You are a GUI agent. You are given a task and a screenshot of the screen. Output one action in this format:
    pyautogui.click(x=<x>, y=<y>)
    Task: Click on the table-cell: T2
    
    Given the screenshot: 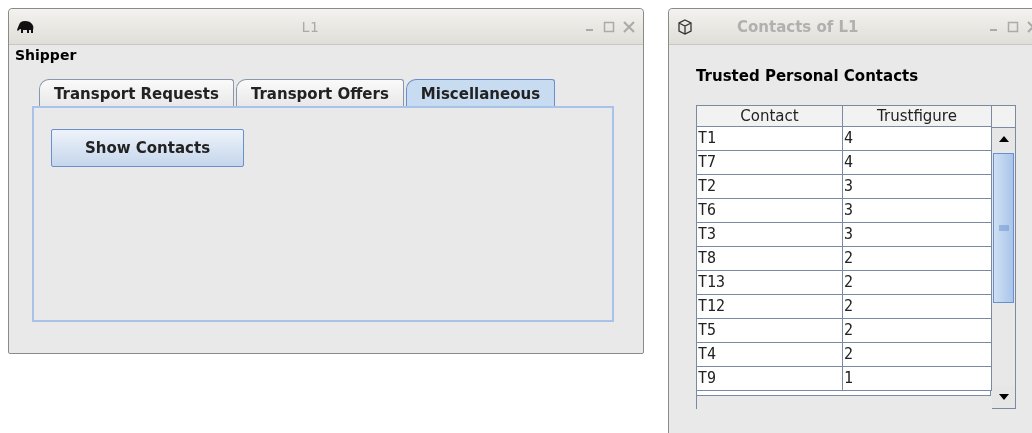 What is the action you would take?
    pyautogui.click(x=770, y=186)
    